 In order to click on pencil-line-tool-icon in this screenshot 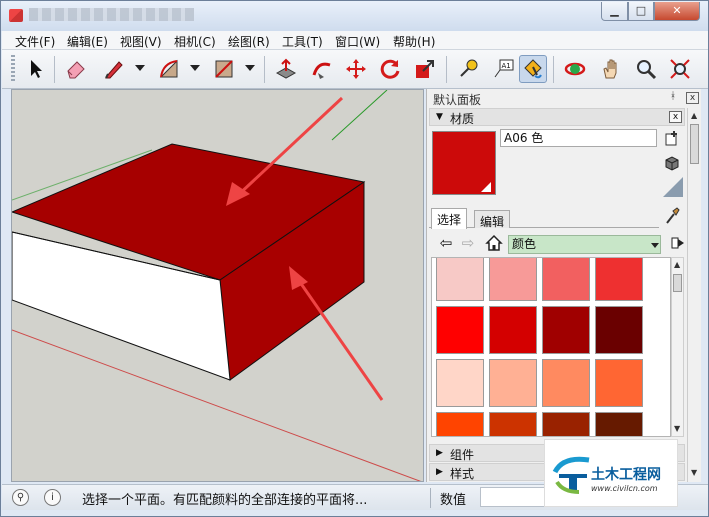, I will do `click(114, 69)`.